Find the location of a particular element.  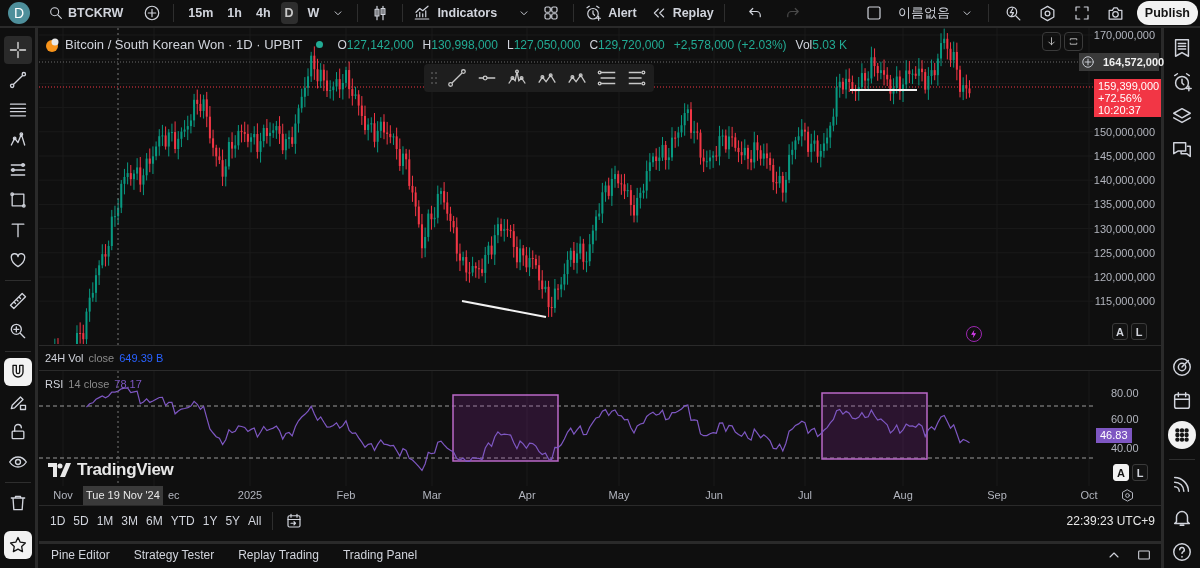

favorites-button is located at coordinates (17, 545).